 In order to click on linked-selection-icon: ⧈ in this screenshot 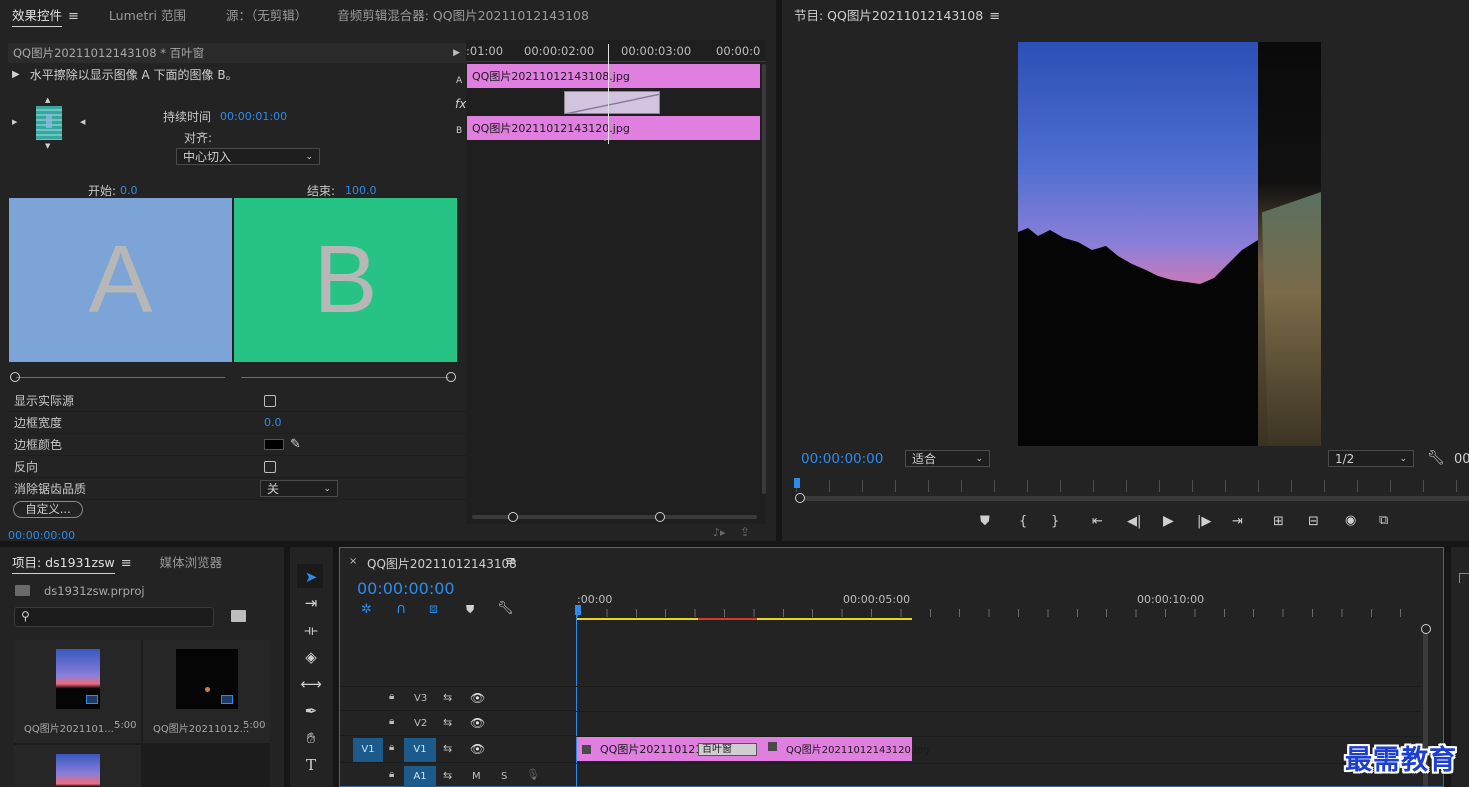, I will do `click(433, 609)`.